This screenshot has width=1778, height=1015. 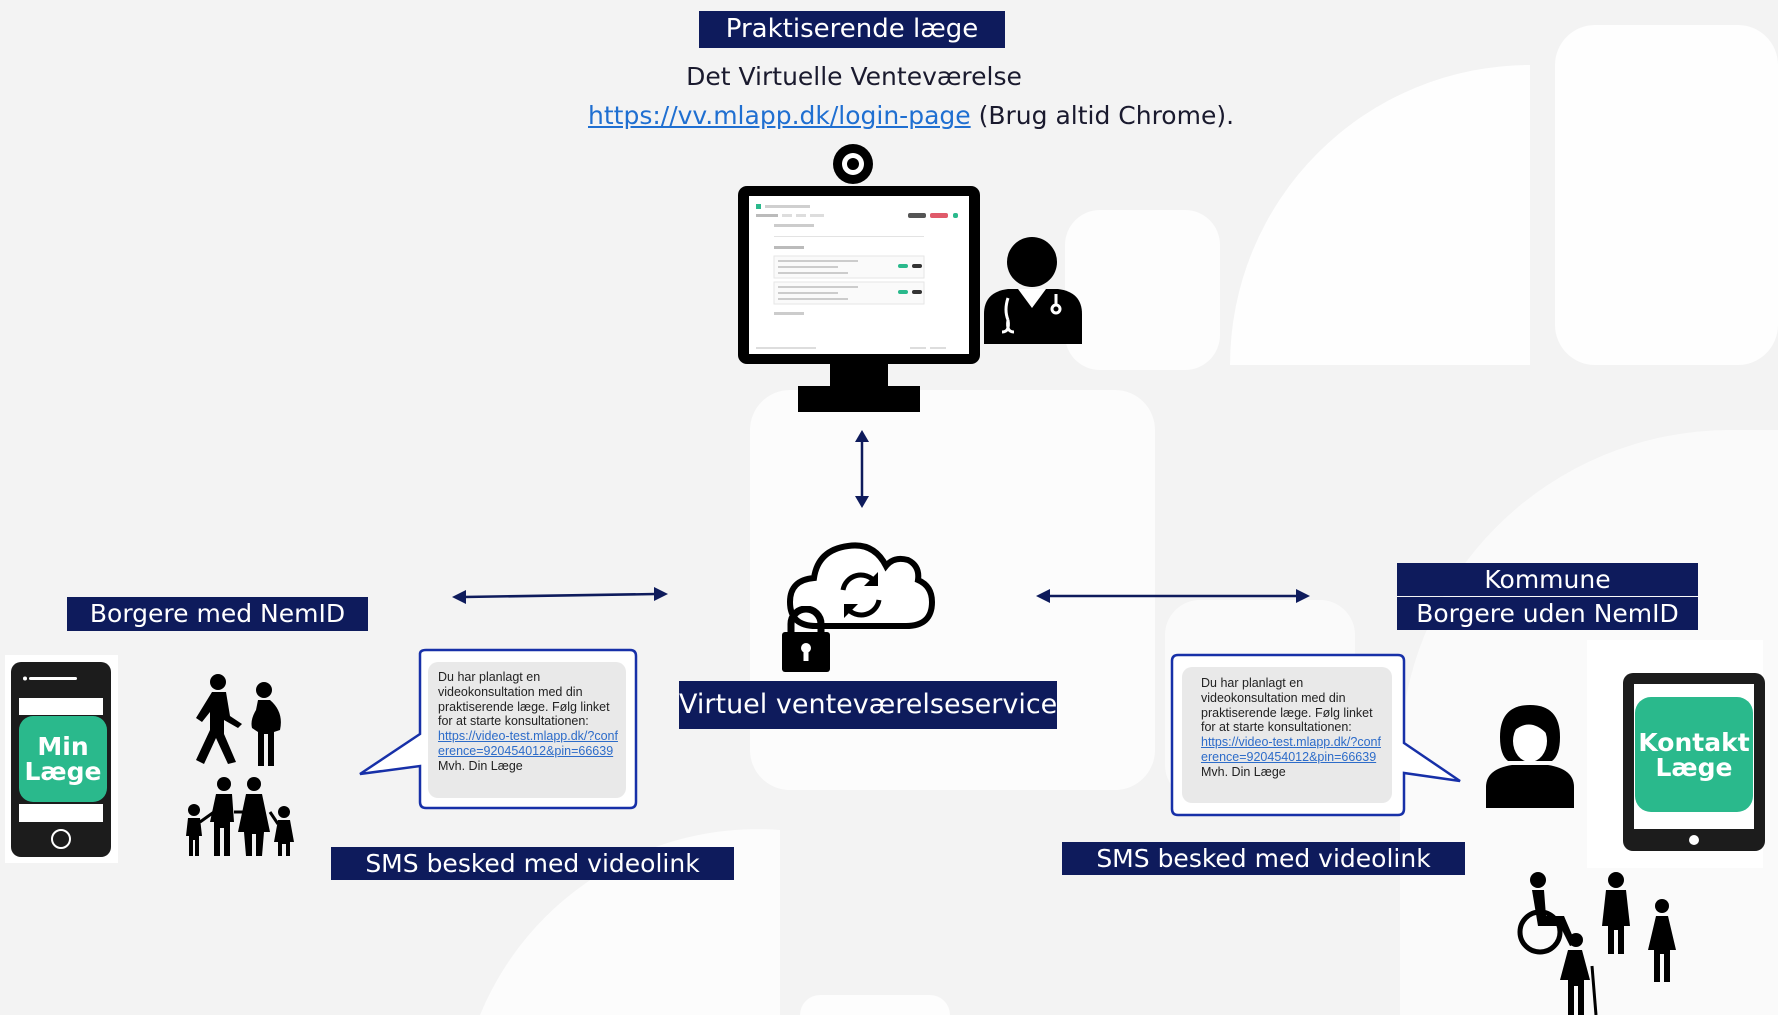 I want to click on right-arrow, so click(x=1173, y=596).